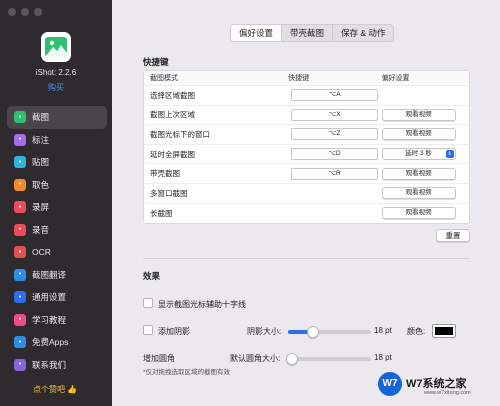 The width and height of the screenshot is (500, 406). What do you see at coordinates (20, 274) in the screenshot?
I see `translate-icon: •` at bounding box center [20, 274].